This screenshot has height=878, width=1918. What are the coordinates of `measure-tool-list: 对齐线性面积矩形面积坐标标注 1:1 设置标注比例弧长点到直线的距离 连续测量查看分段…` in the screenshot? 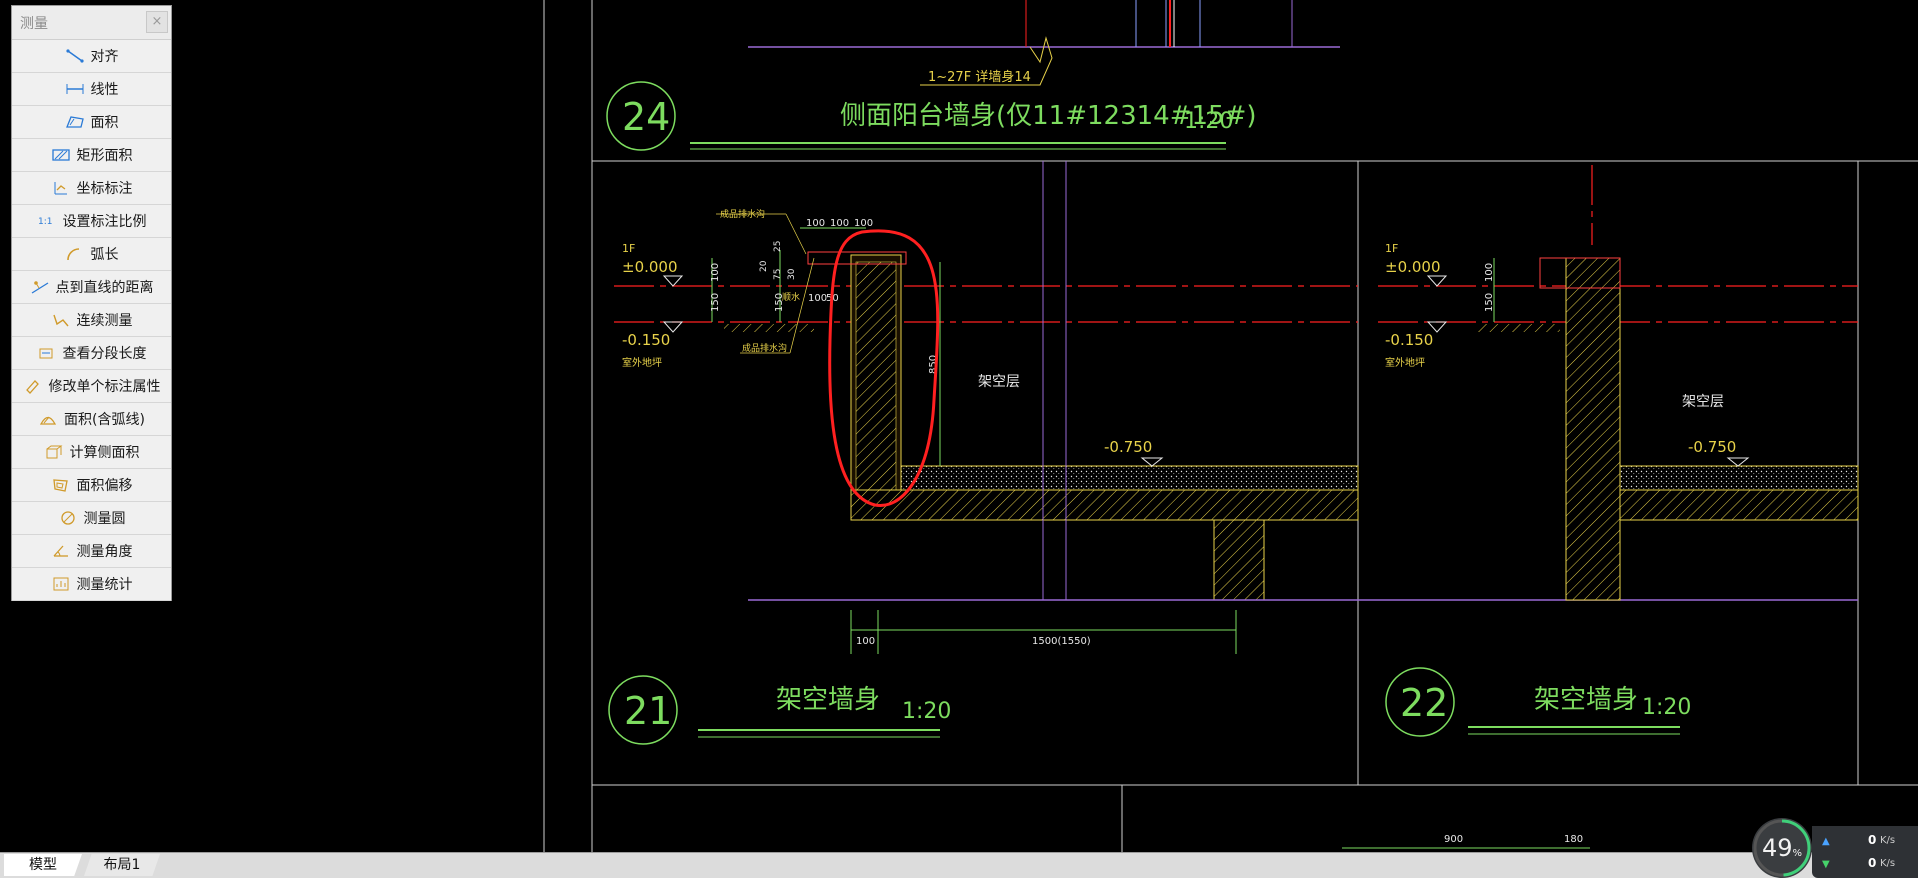 It's located at (91, 320).